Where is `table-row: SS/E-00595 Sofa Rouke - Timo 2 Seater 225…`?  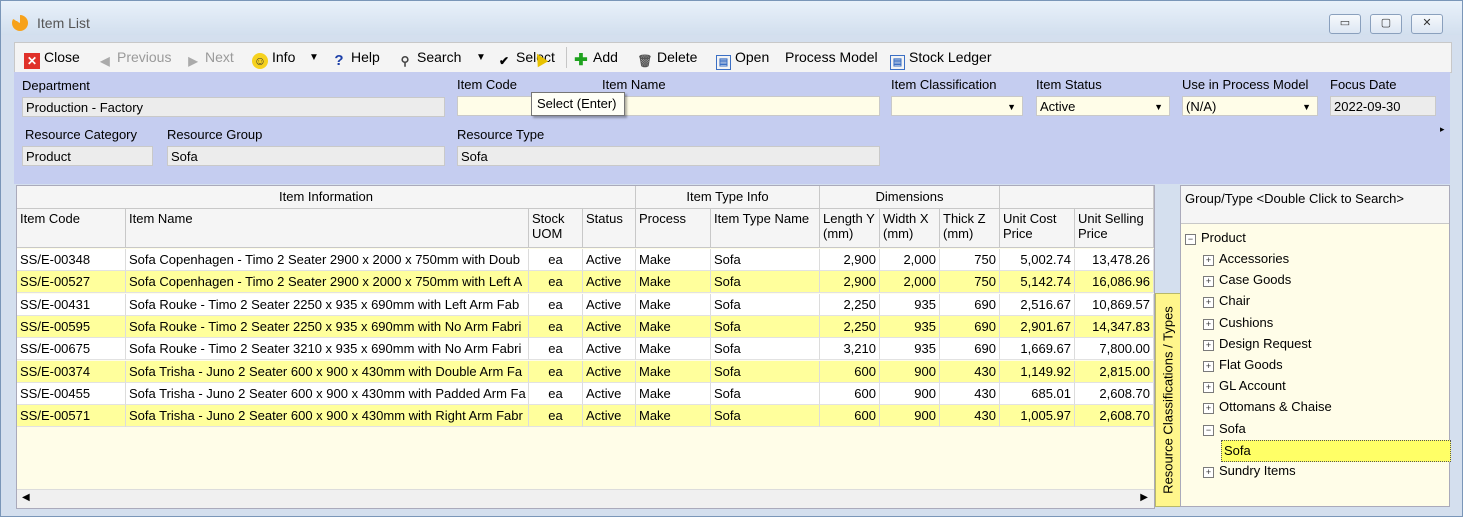
table-row: SS/E-00595 Sofa Rouke - Timo 2 Seater 225… is located at coordinates (585, 326).